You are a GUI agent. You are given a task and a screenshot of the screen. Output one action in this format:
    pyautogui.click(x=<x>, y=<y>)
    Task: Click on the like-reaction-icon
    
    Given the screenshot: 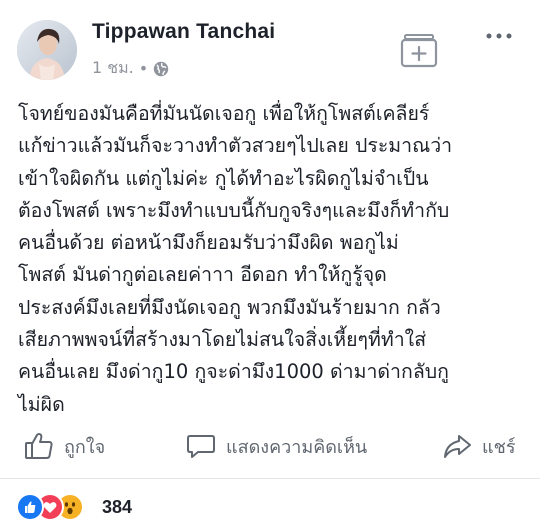 What is the action you would take?
    pyautogui.click(x=30, y=507)
    